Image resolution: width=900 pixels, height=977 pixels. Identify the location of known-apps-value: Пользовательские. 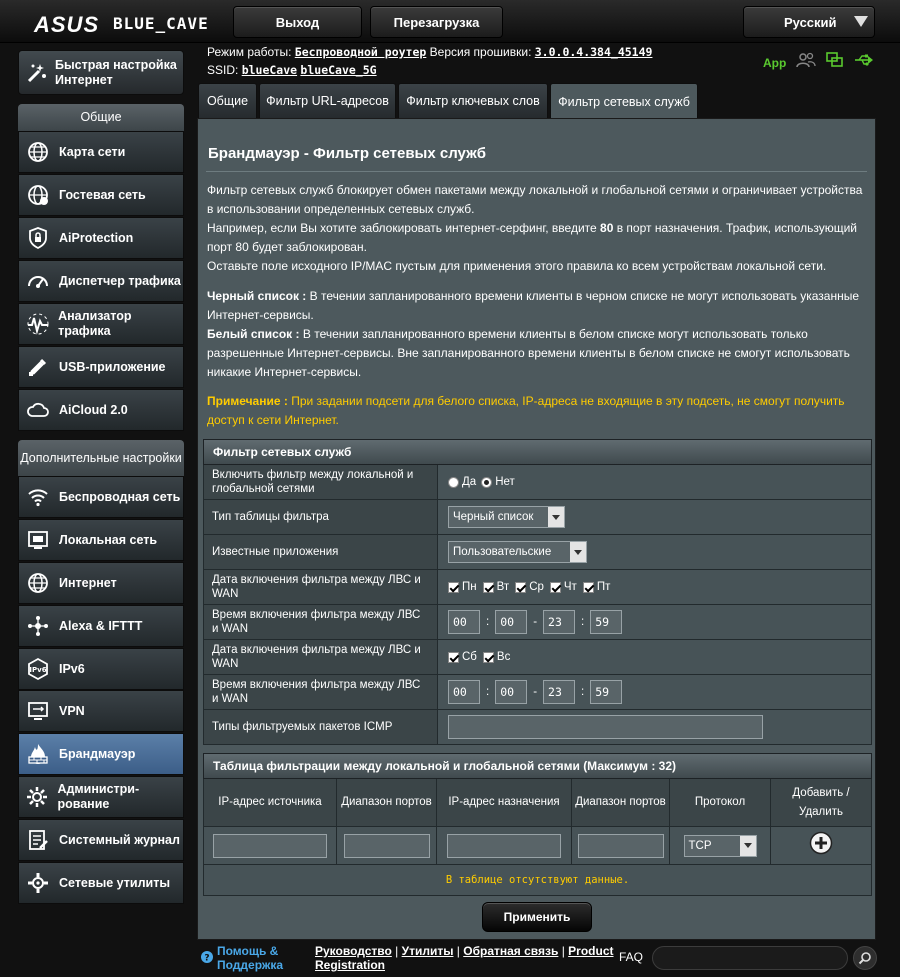
(502, 552).